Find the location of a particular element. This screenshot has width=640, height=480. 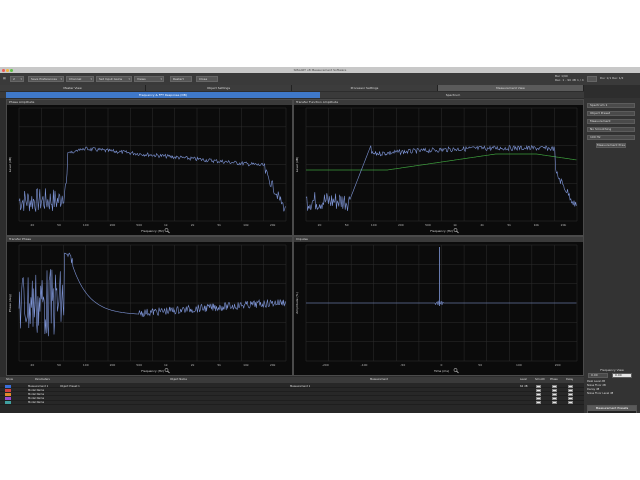

config-label: ▤ is located at coordinates (4, 78).